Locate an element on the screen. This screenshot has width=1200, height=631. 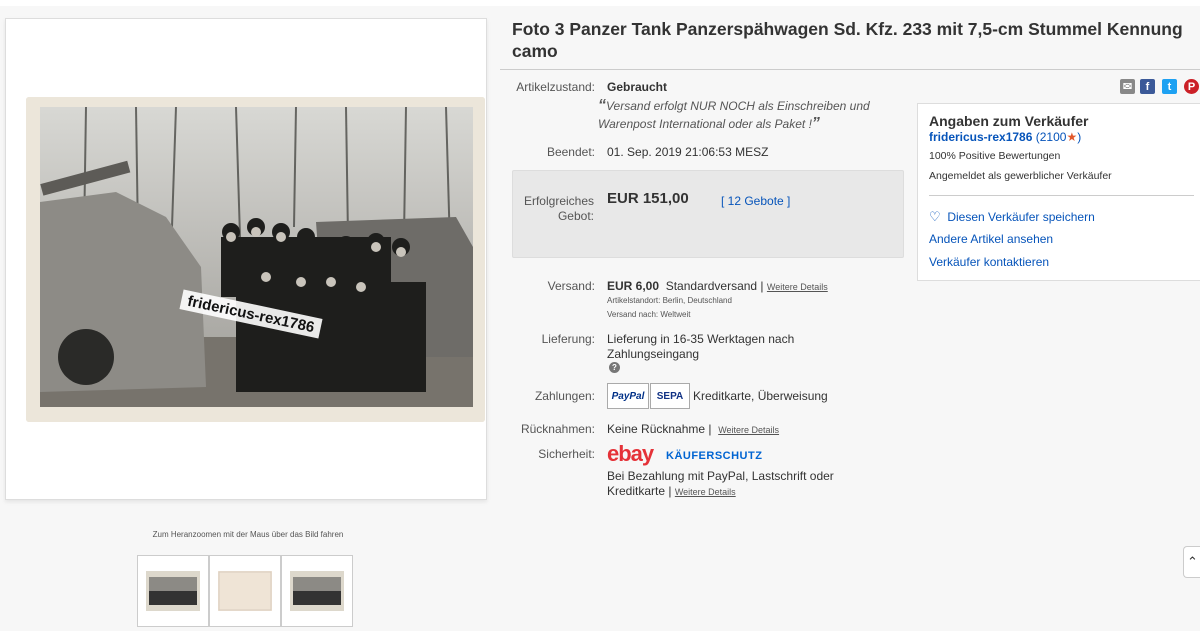
security-details-link: Weitere Details is located at coordinates (705, 492).